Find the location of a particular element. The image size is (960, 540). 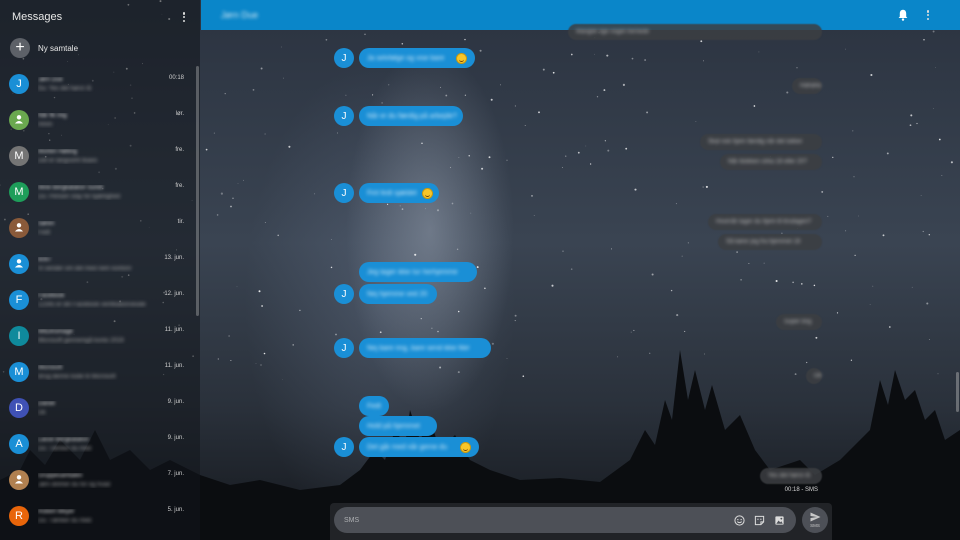

outgoing-message: Ok is located at coordinates (814, 376).